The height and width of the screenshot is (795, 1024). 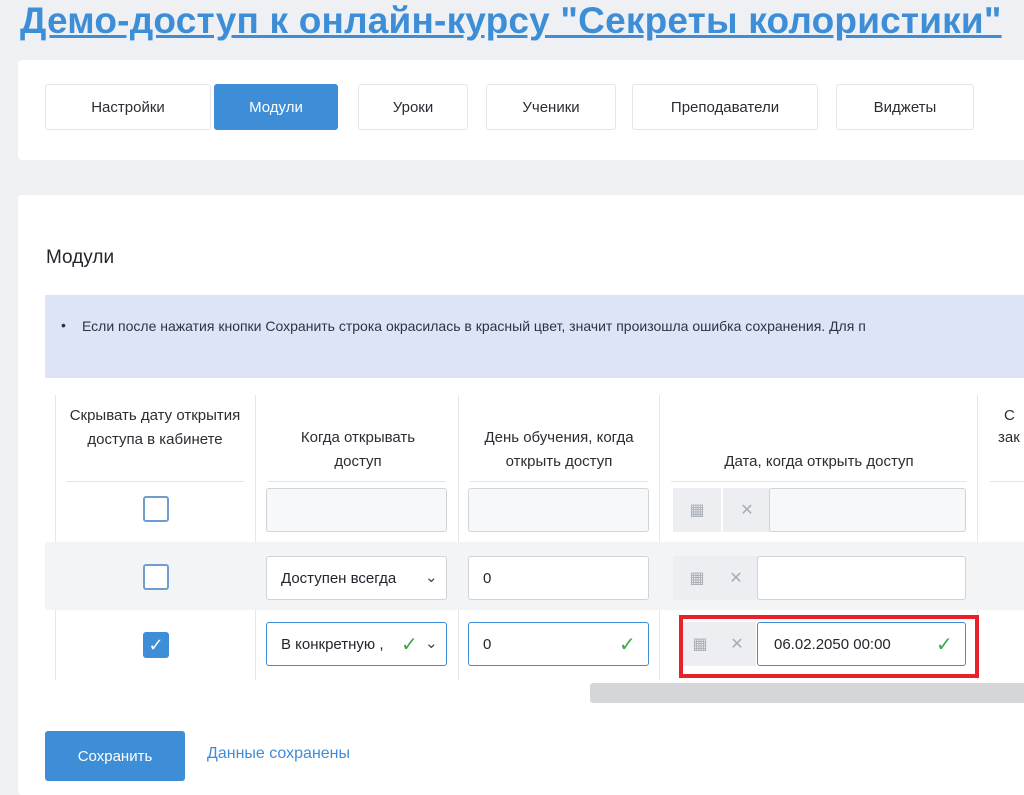 I want to click on tab-lessons: Уроки, so click(x=413, y=107).